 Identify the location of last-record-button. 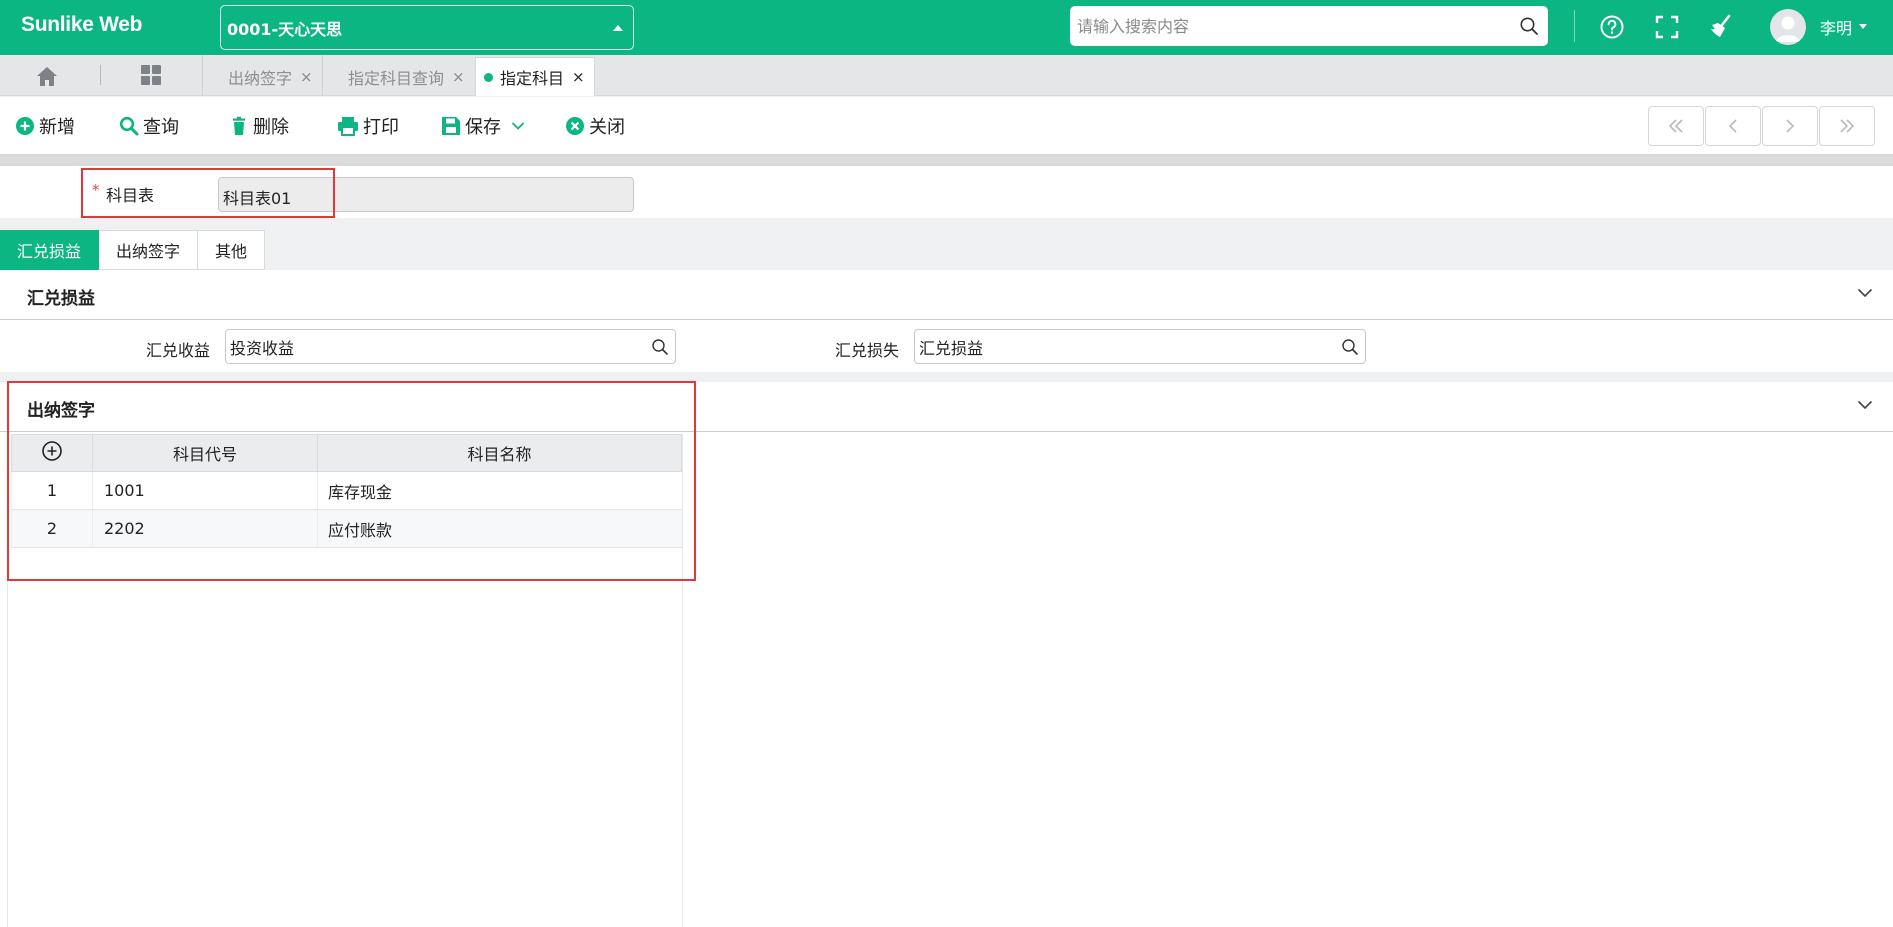
(1847, 126).